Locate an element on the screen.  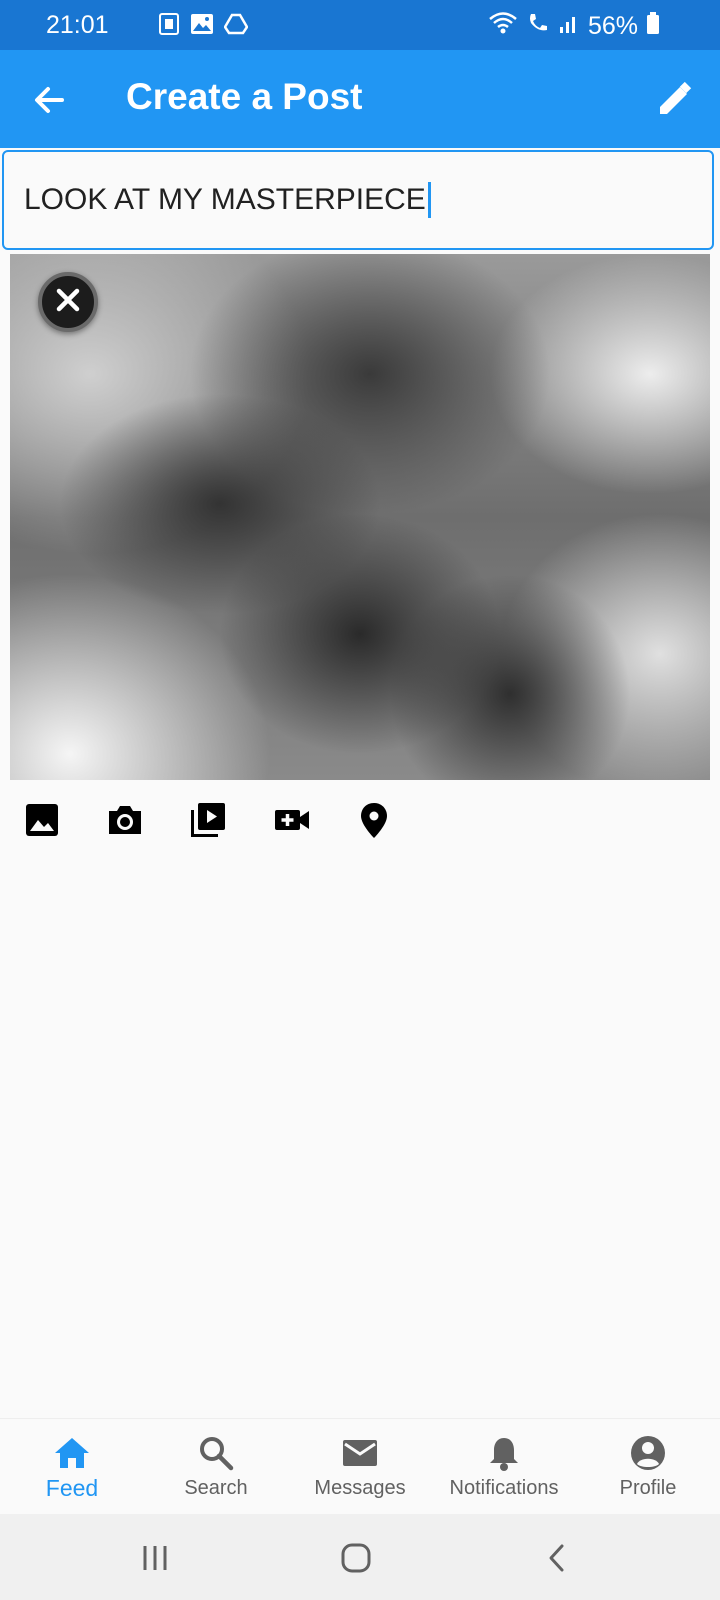
nav-item-profile: Profile is located at coordinates (648, 1467).